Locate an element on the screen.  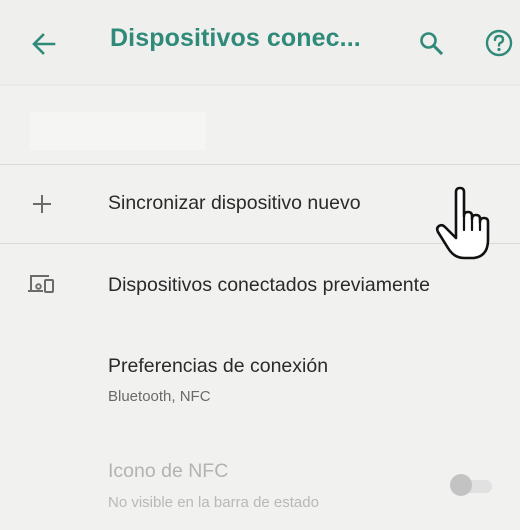
toggle-thumb is located at coordinates (461, 485).